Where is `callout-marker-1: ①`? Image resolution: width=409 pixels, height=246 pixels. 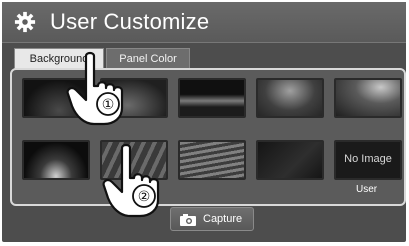
callout-marker-1: ① is located at coordinates (108, 105).